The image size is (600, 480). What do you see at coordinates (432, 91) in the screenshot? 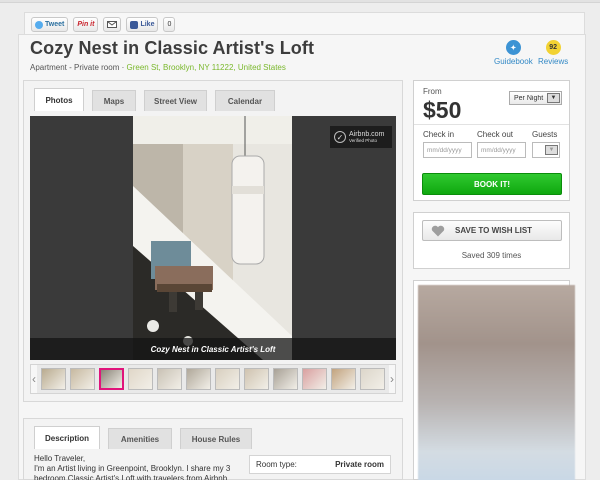
I see `from-label: From` at bounding box center [432, 91].